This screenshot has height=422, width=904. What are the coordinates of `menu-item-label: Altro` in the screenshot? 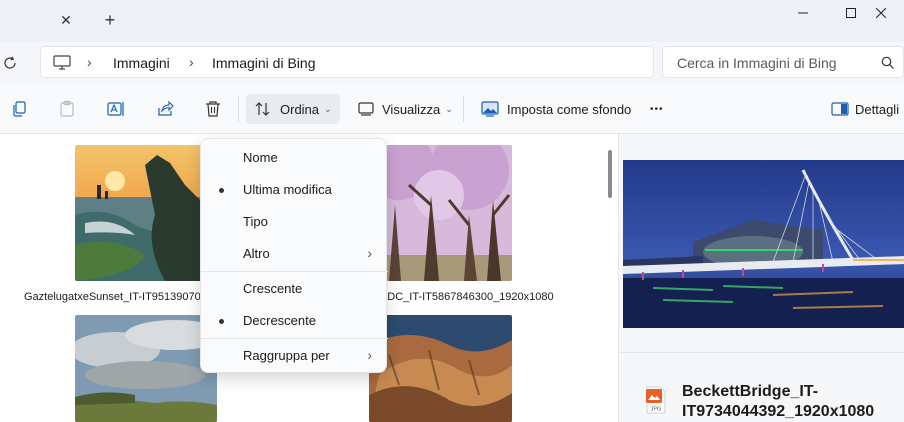 It's located at (256, 253).